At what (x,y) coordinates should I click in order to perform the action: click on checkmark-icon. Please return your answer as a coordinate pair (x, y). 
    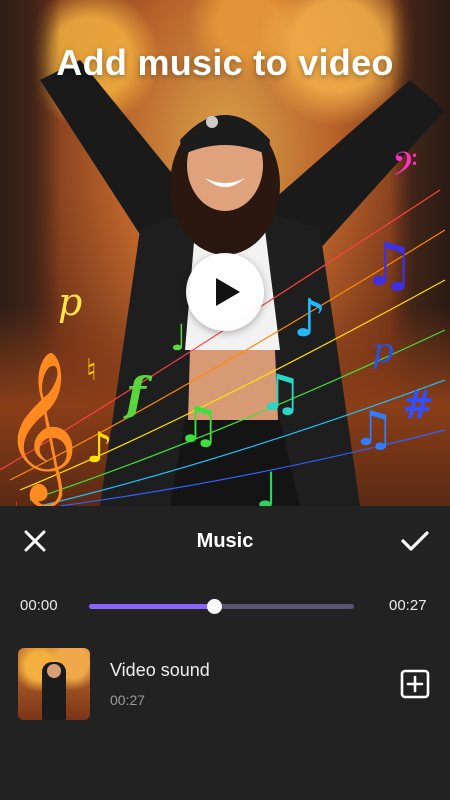
    Looking at the image, I should click on (415, 541).